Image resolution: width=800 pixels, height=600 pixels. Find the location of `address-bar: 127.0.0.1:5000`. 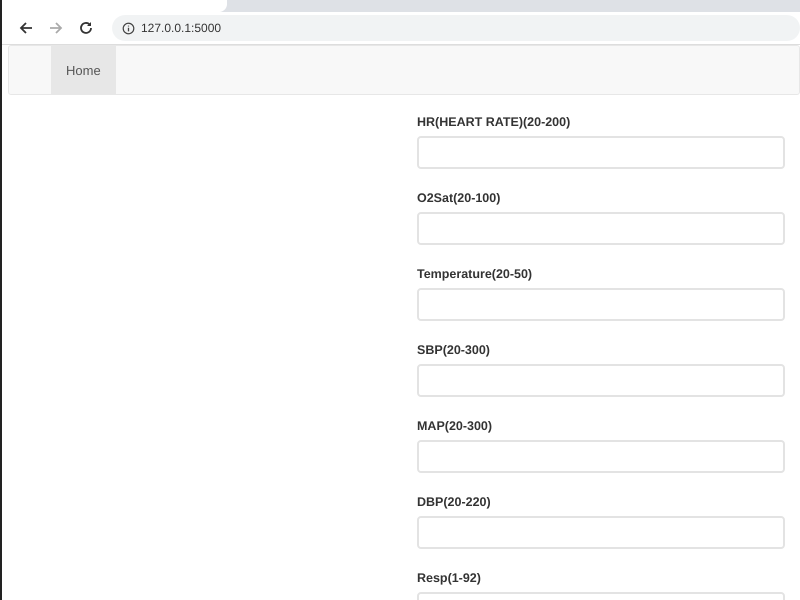

address-bar: 127.0.0.1:5000 is located at coordinates (456, 28).